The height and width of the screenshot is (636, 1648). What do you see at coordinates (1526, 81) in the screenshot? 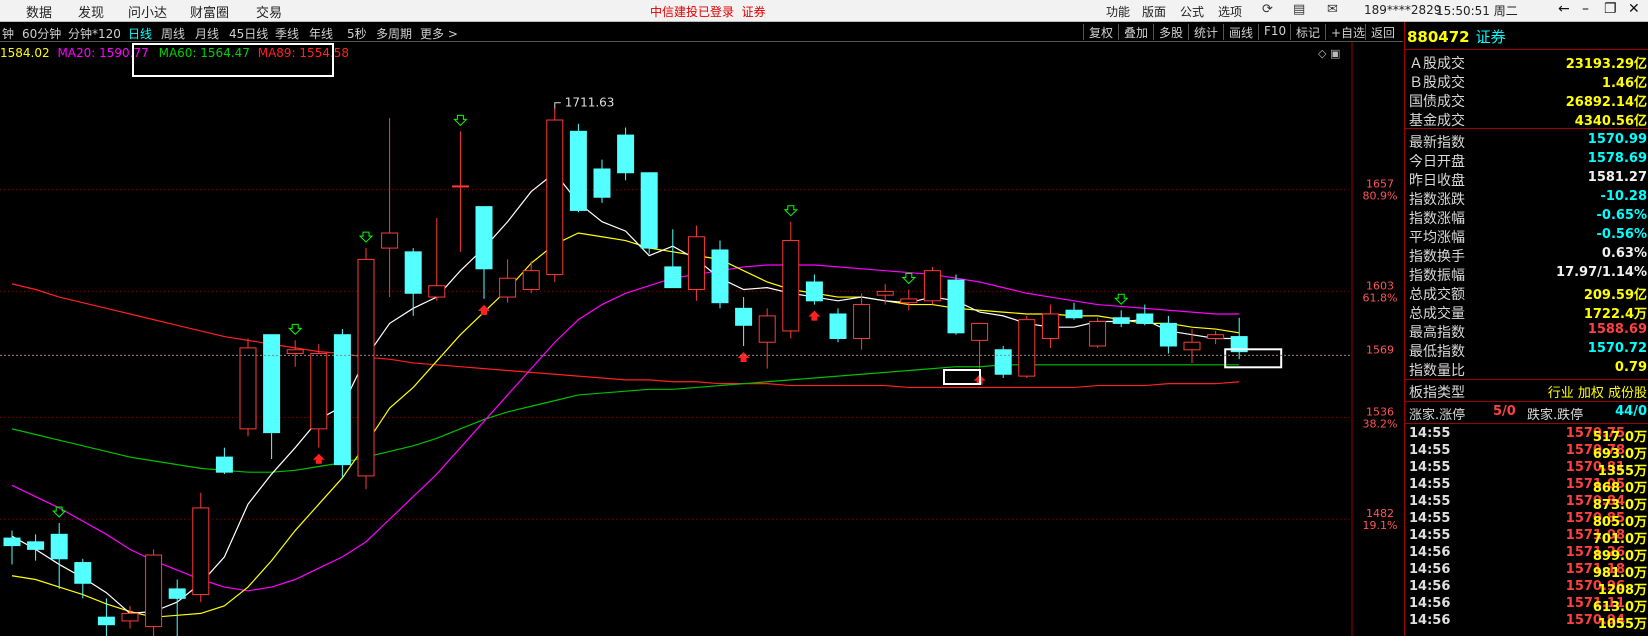
I see `market-stat-row: Ｂ股成交 1.46亿` at bounding box center [1526, 81].